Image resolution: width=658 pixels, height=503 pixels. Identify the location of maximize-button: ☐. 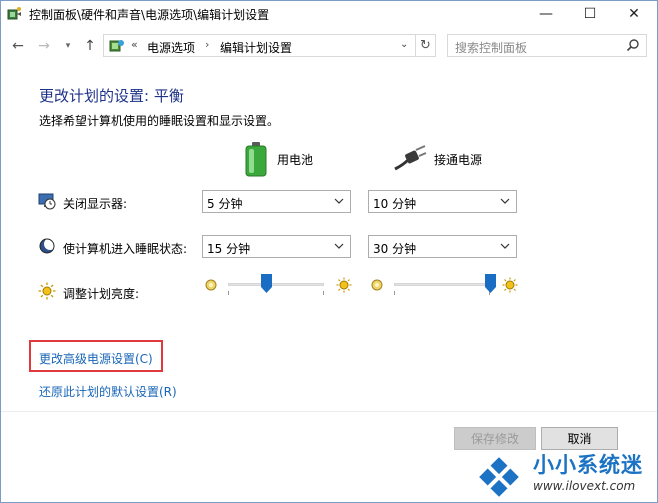
(590, 14).